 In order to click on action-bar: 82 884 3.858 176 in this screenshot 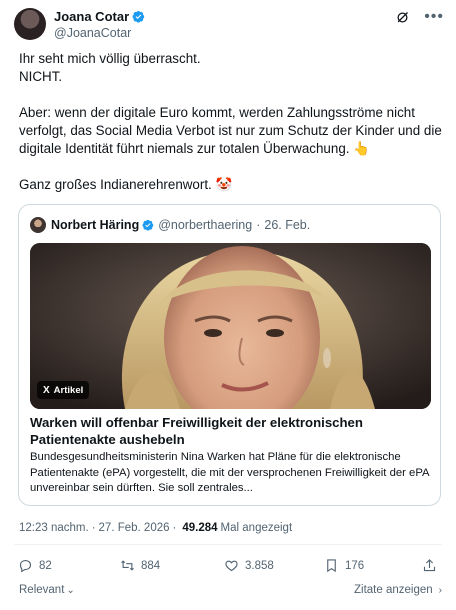, I will do `click(228, 567)`.